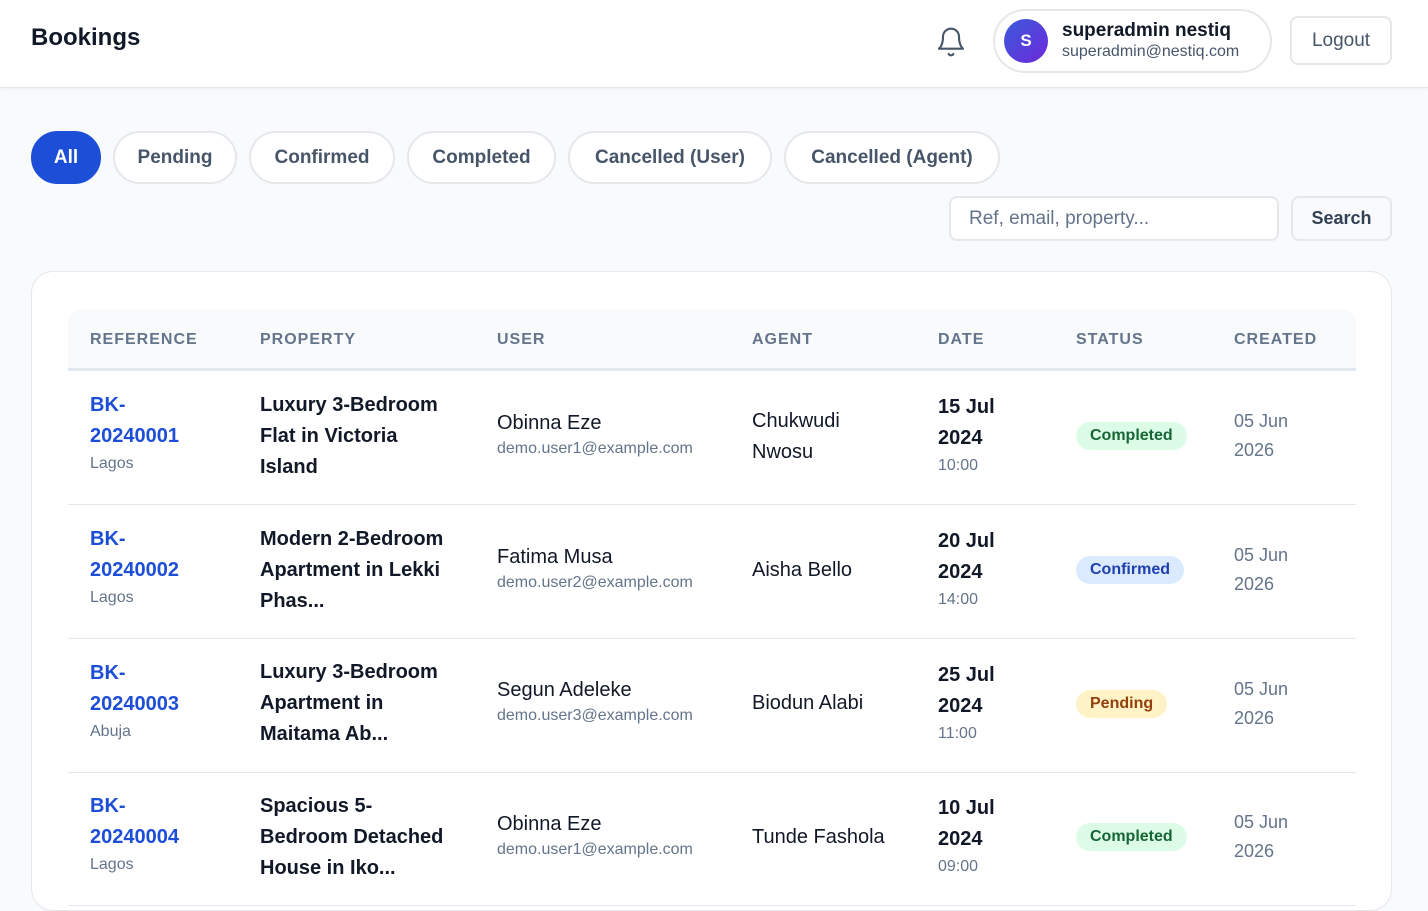 The width and height of the screenshot is (1428, 911). I want to click on filter-completed: Completed, so click(481, 157).